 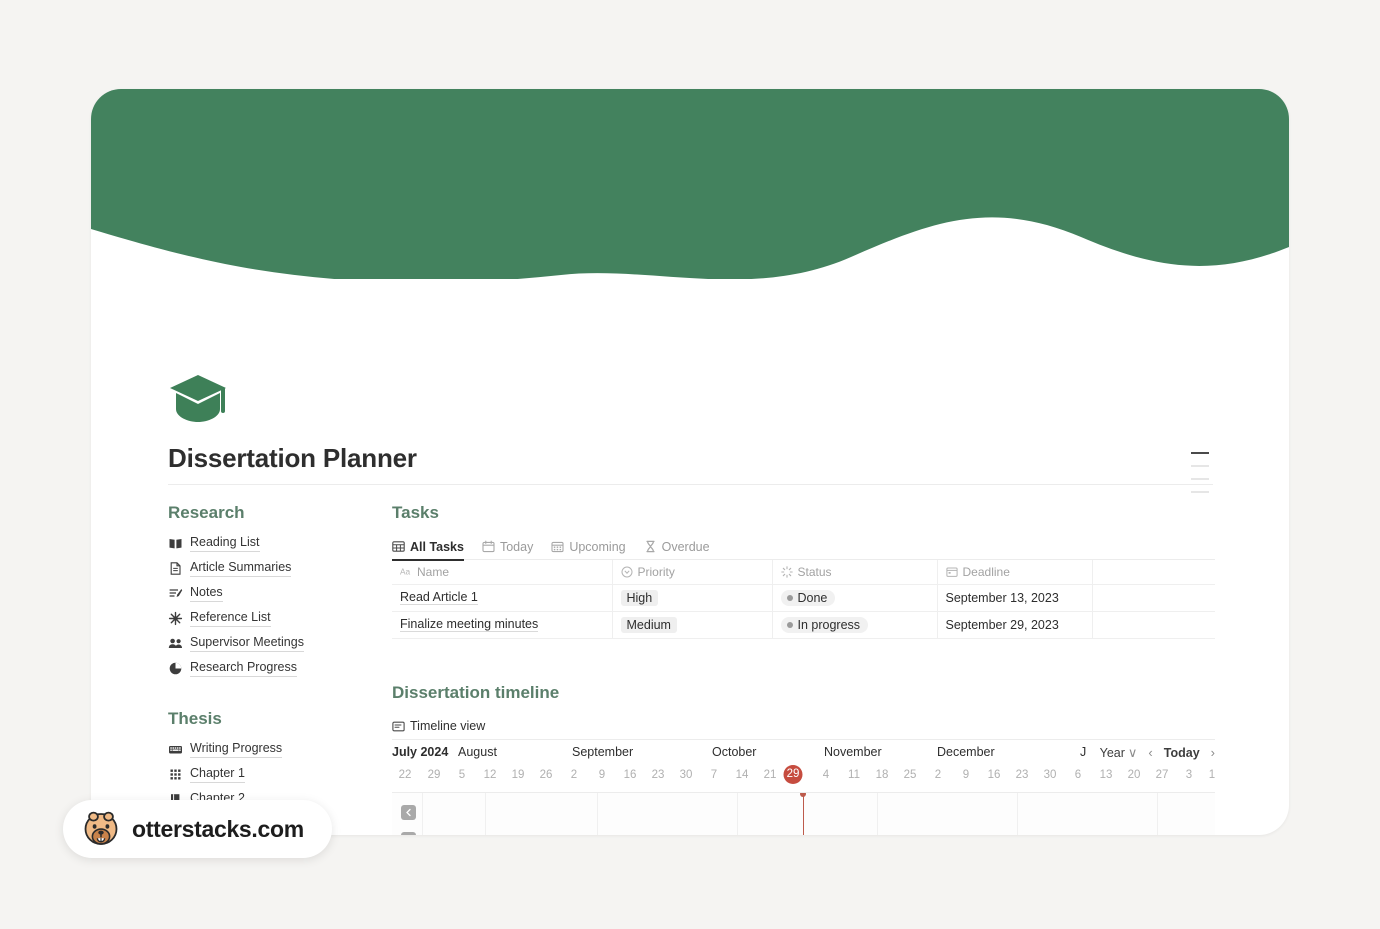 I want to click on keyboard-icon, so click(x=175, y=749).